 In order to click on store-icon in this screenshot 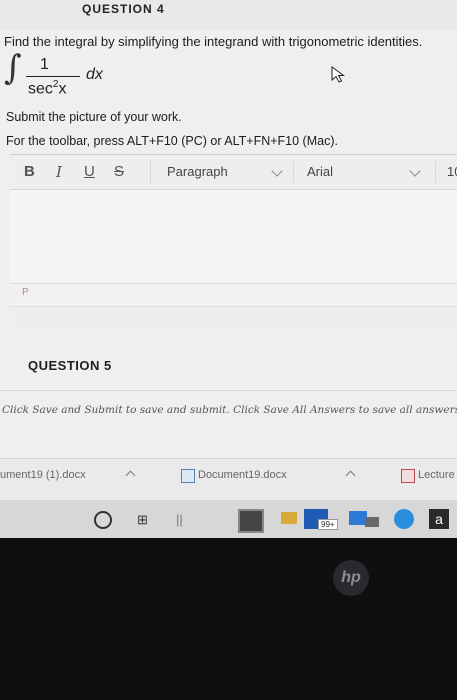, I will do `click(251, 521)`.